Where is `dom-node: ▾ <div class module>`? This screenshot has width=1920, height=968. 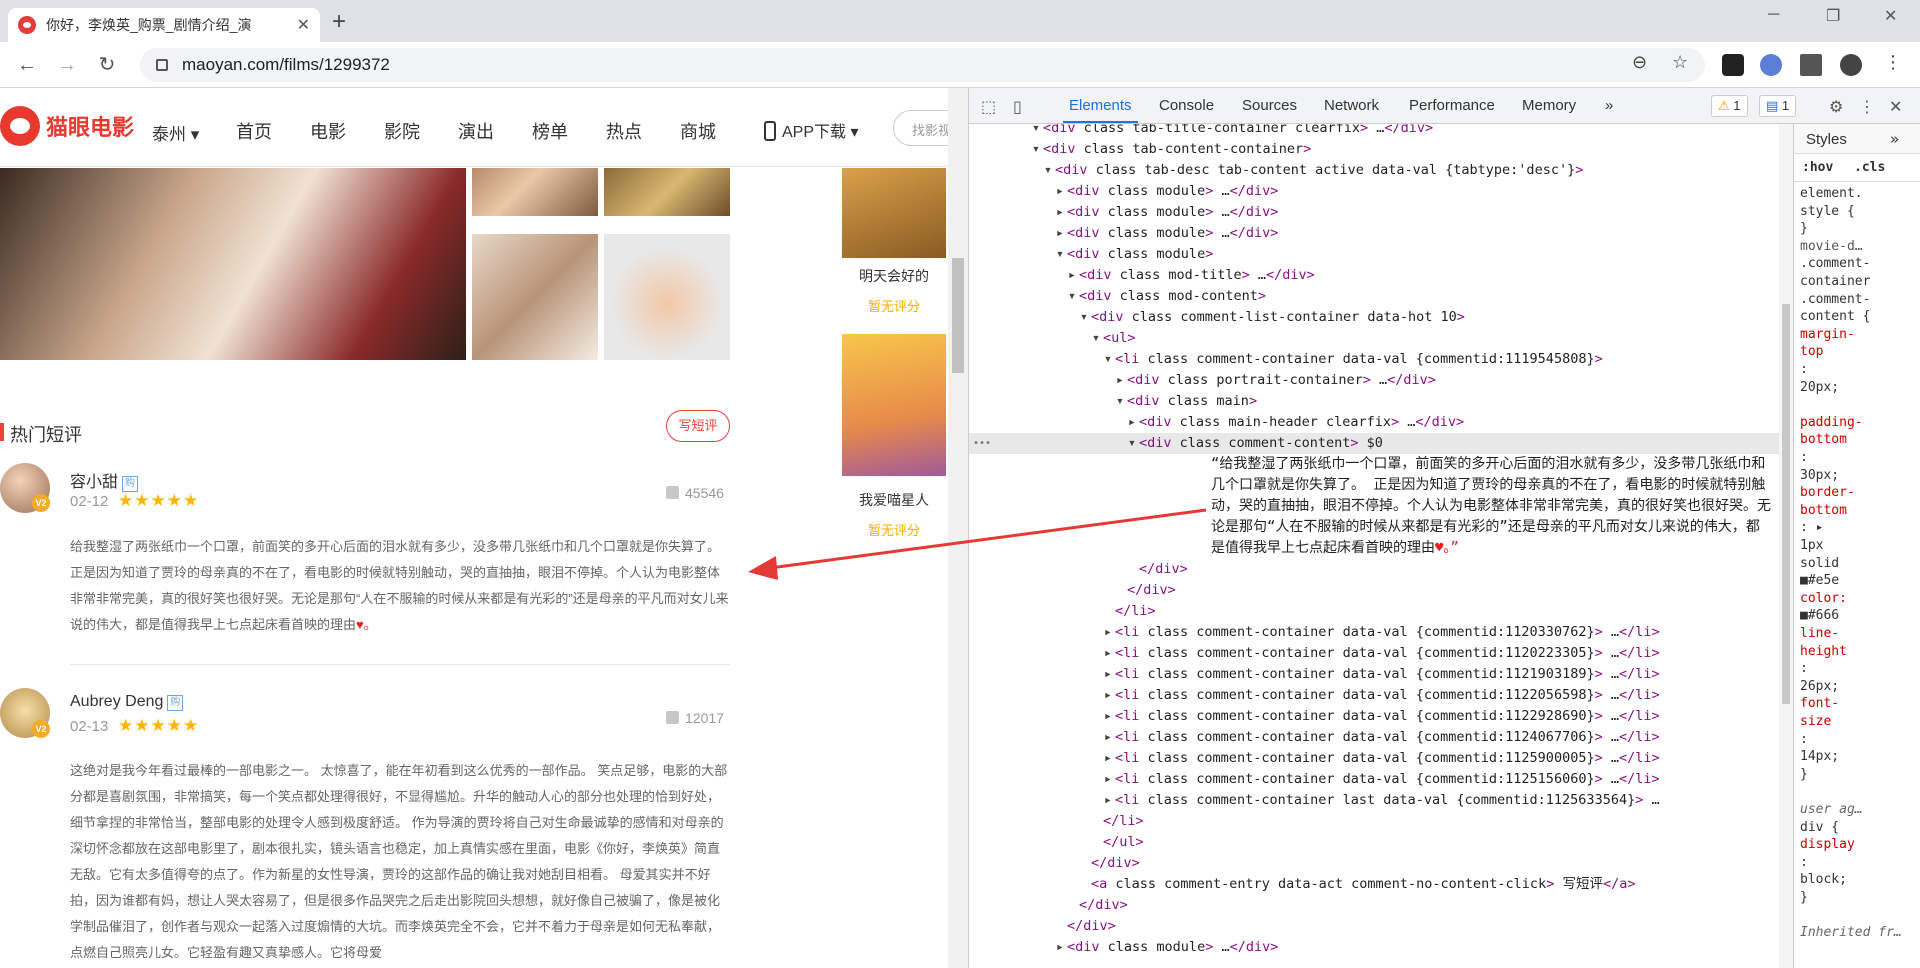
dom-node: ▾ <div class module> is located at coordinates (1374, 254).